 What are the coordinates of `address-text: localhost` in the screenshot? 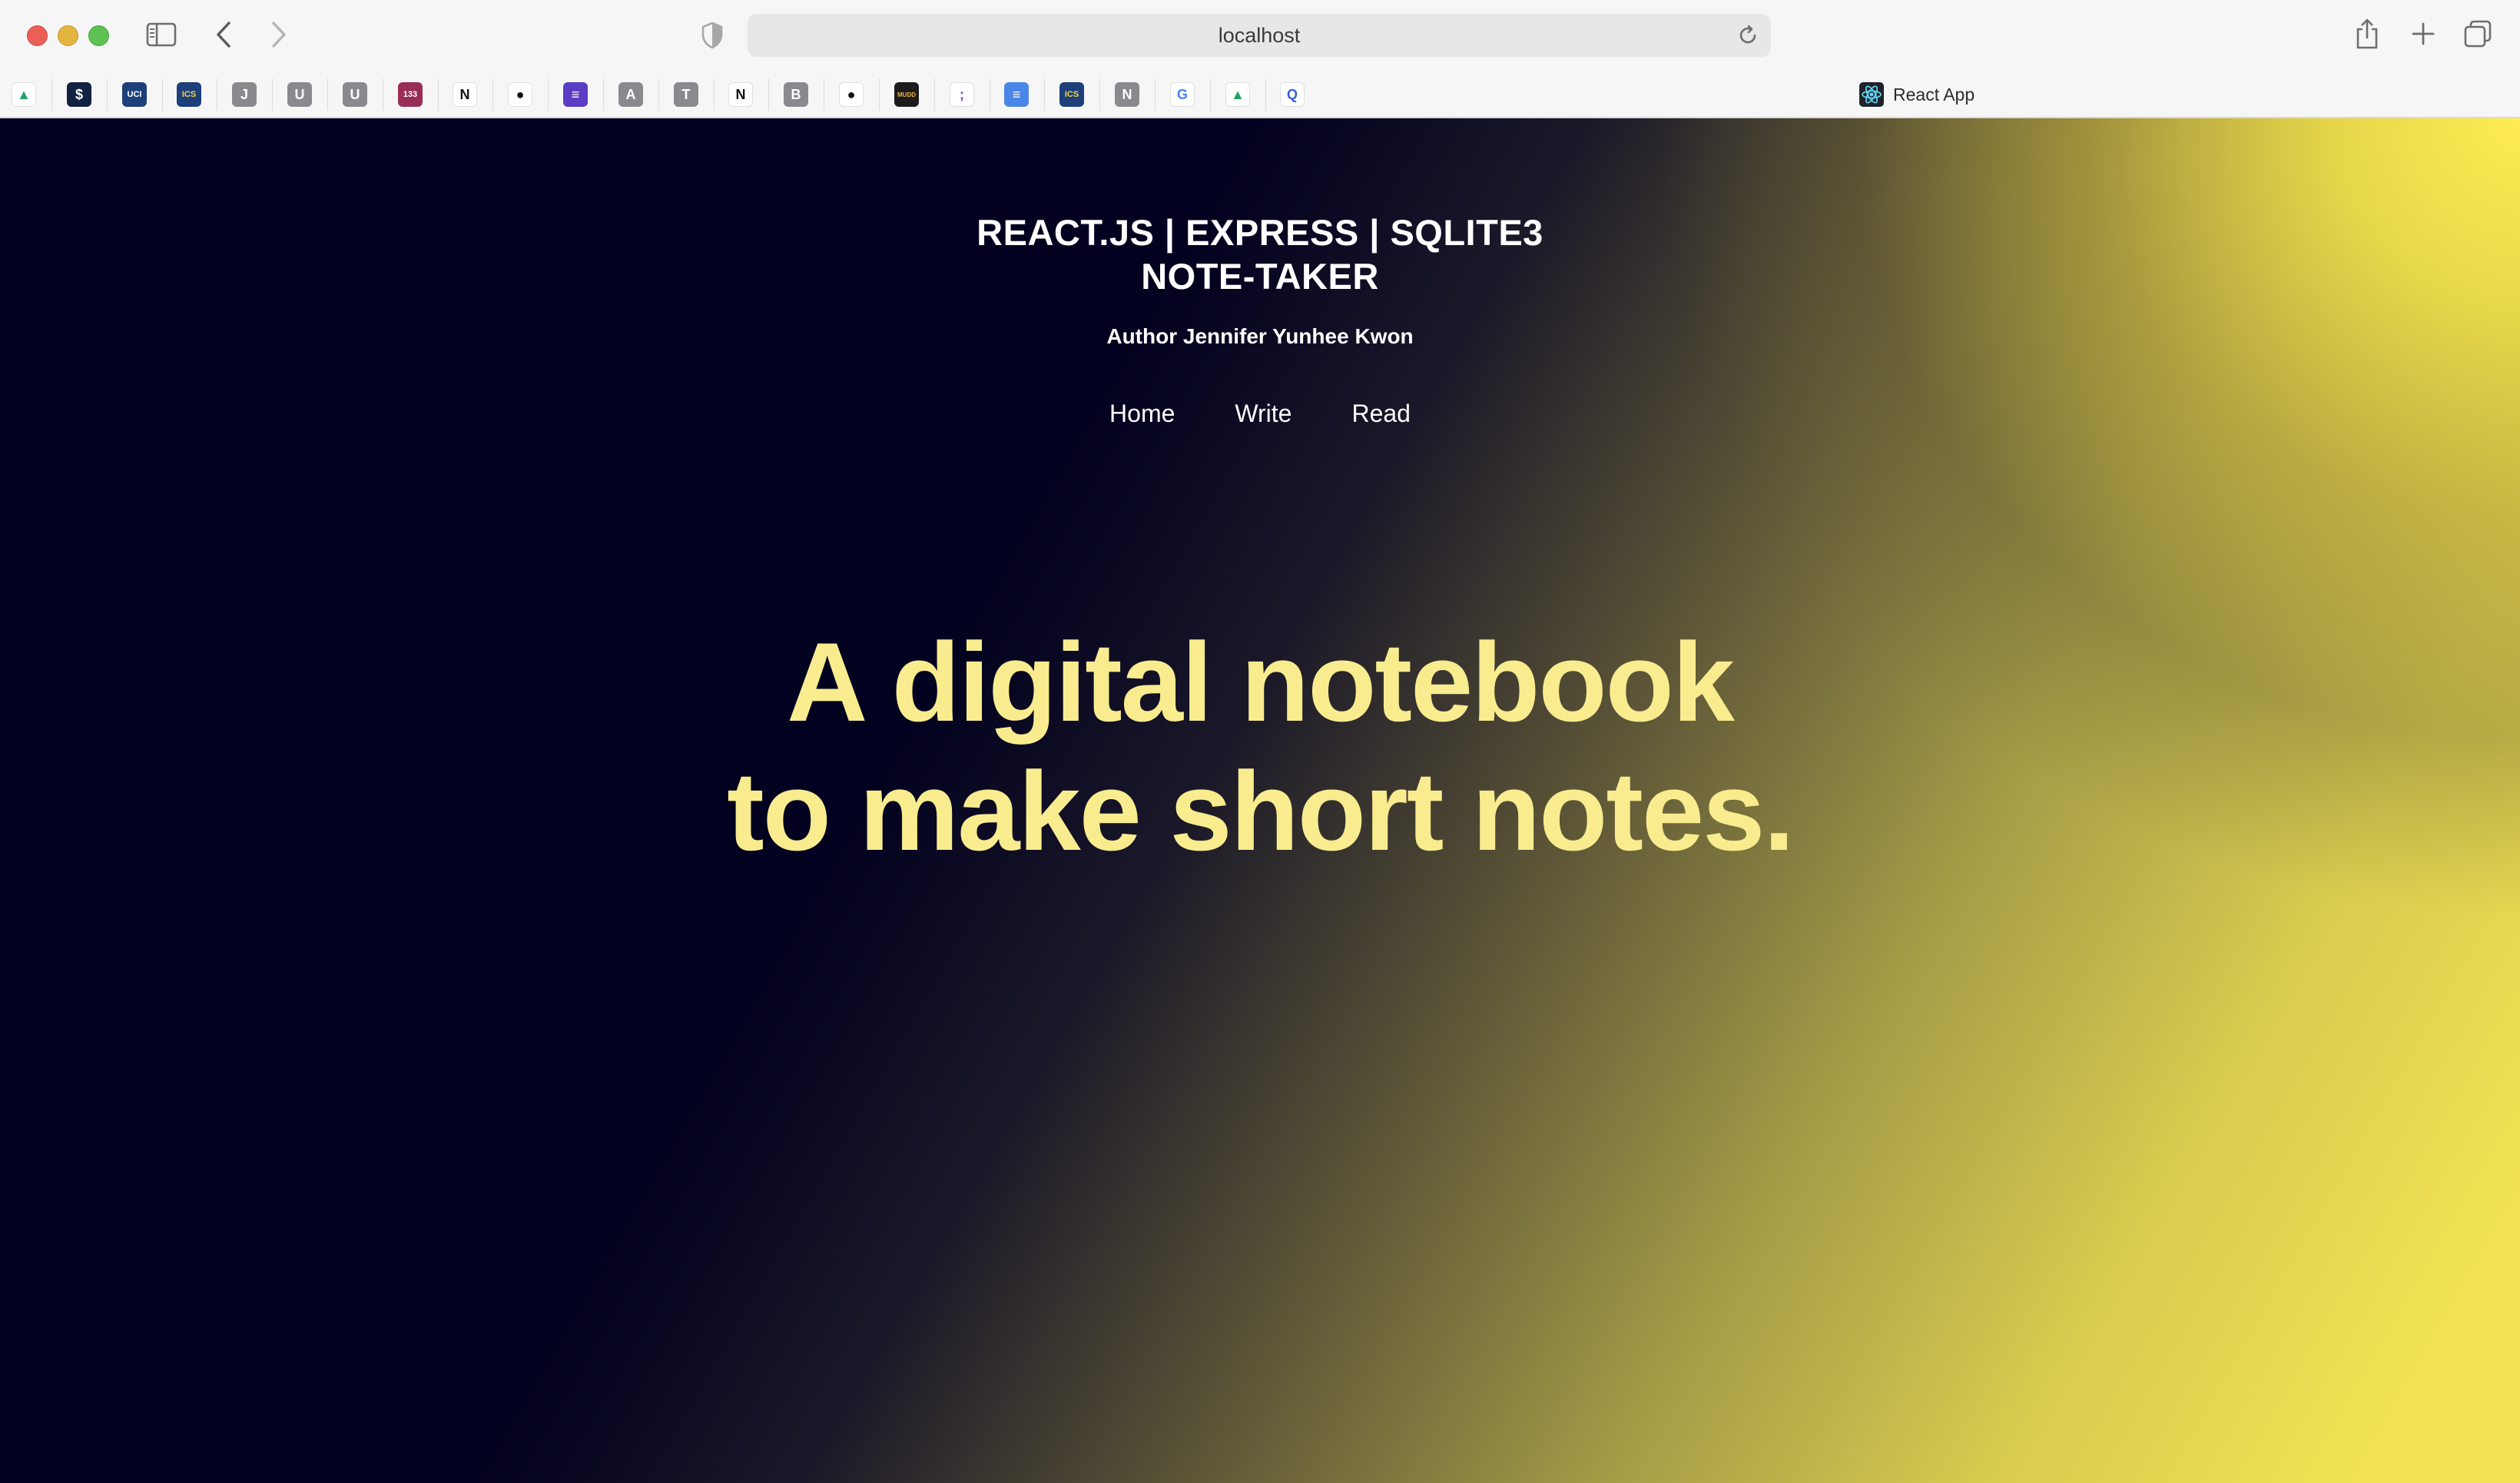 It's located at (1260, 35).